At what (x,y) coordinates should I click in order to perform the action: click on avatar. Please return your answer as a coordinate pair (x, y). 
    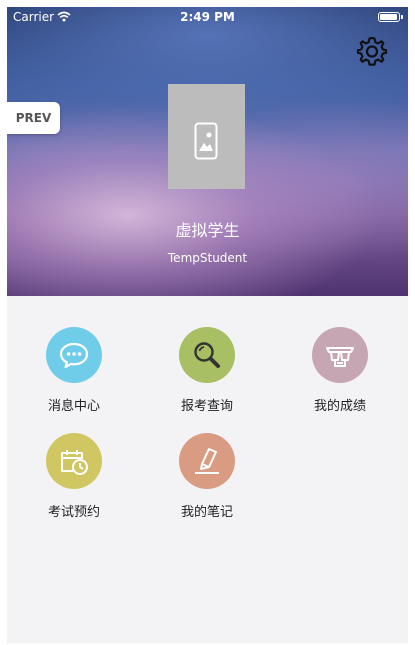
    Looking at the image, I should click on (206, 136).